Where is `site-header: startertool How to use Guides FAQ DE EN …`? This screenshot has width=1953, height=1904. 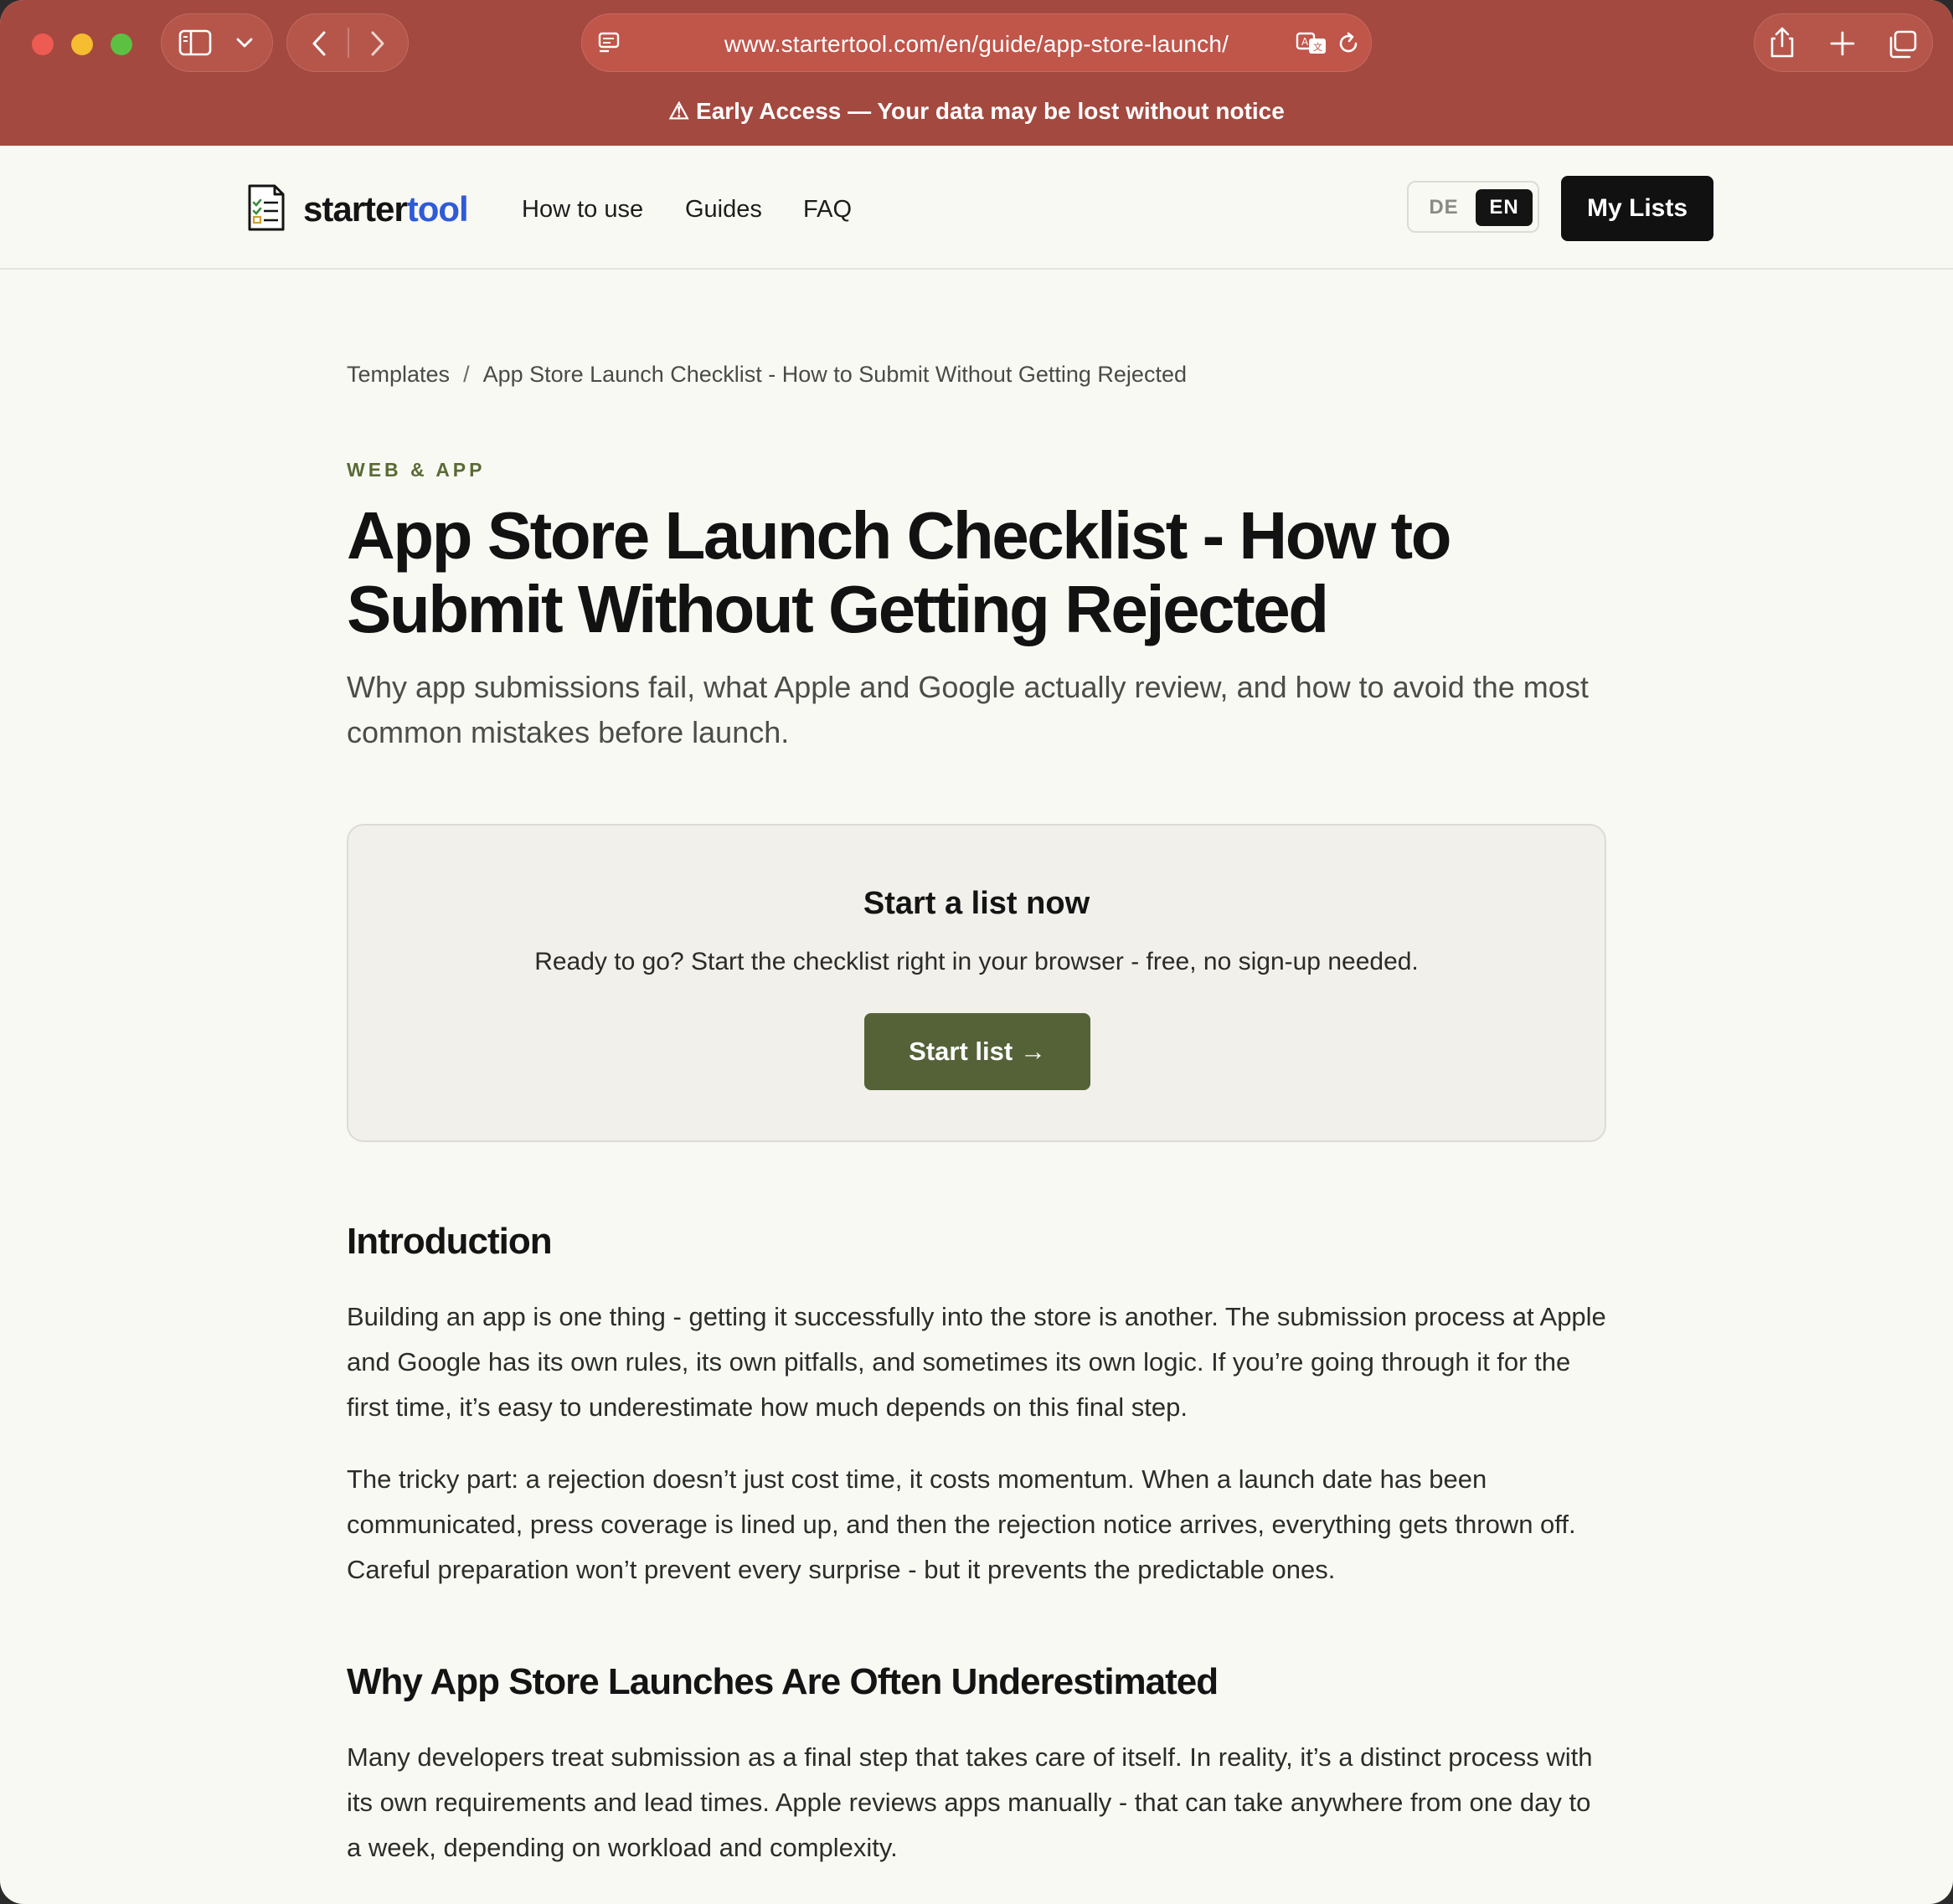
site-header: startertool How to use Guides FAQ DE EN … is located at coordinates (976, 208).